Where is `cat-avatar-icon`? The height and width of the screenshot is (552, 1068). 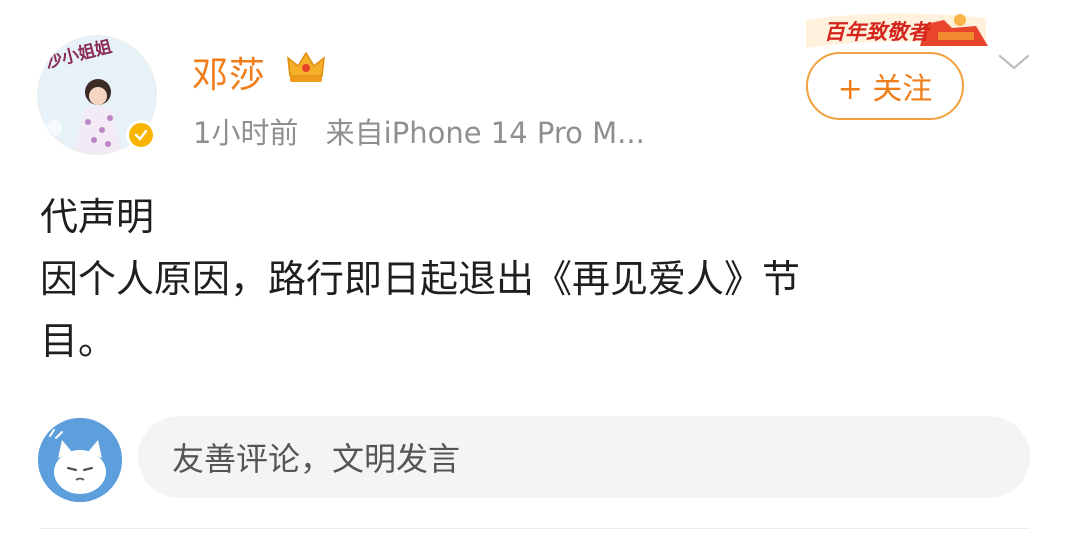 cat-avatar-icon is located at coordinates (80, 460).